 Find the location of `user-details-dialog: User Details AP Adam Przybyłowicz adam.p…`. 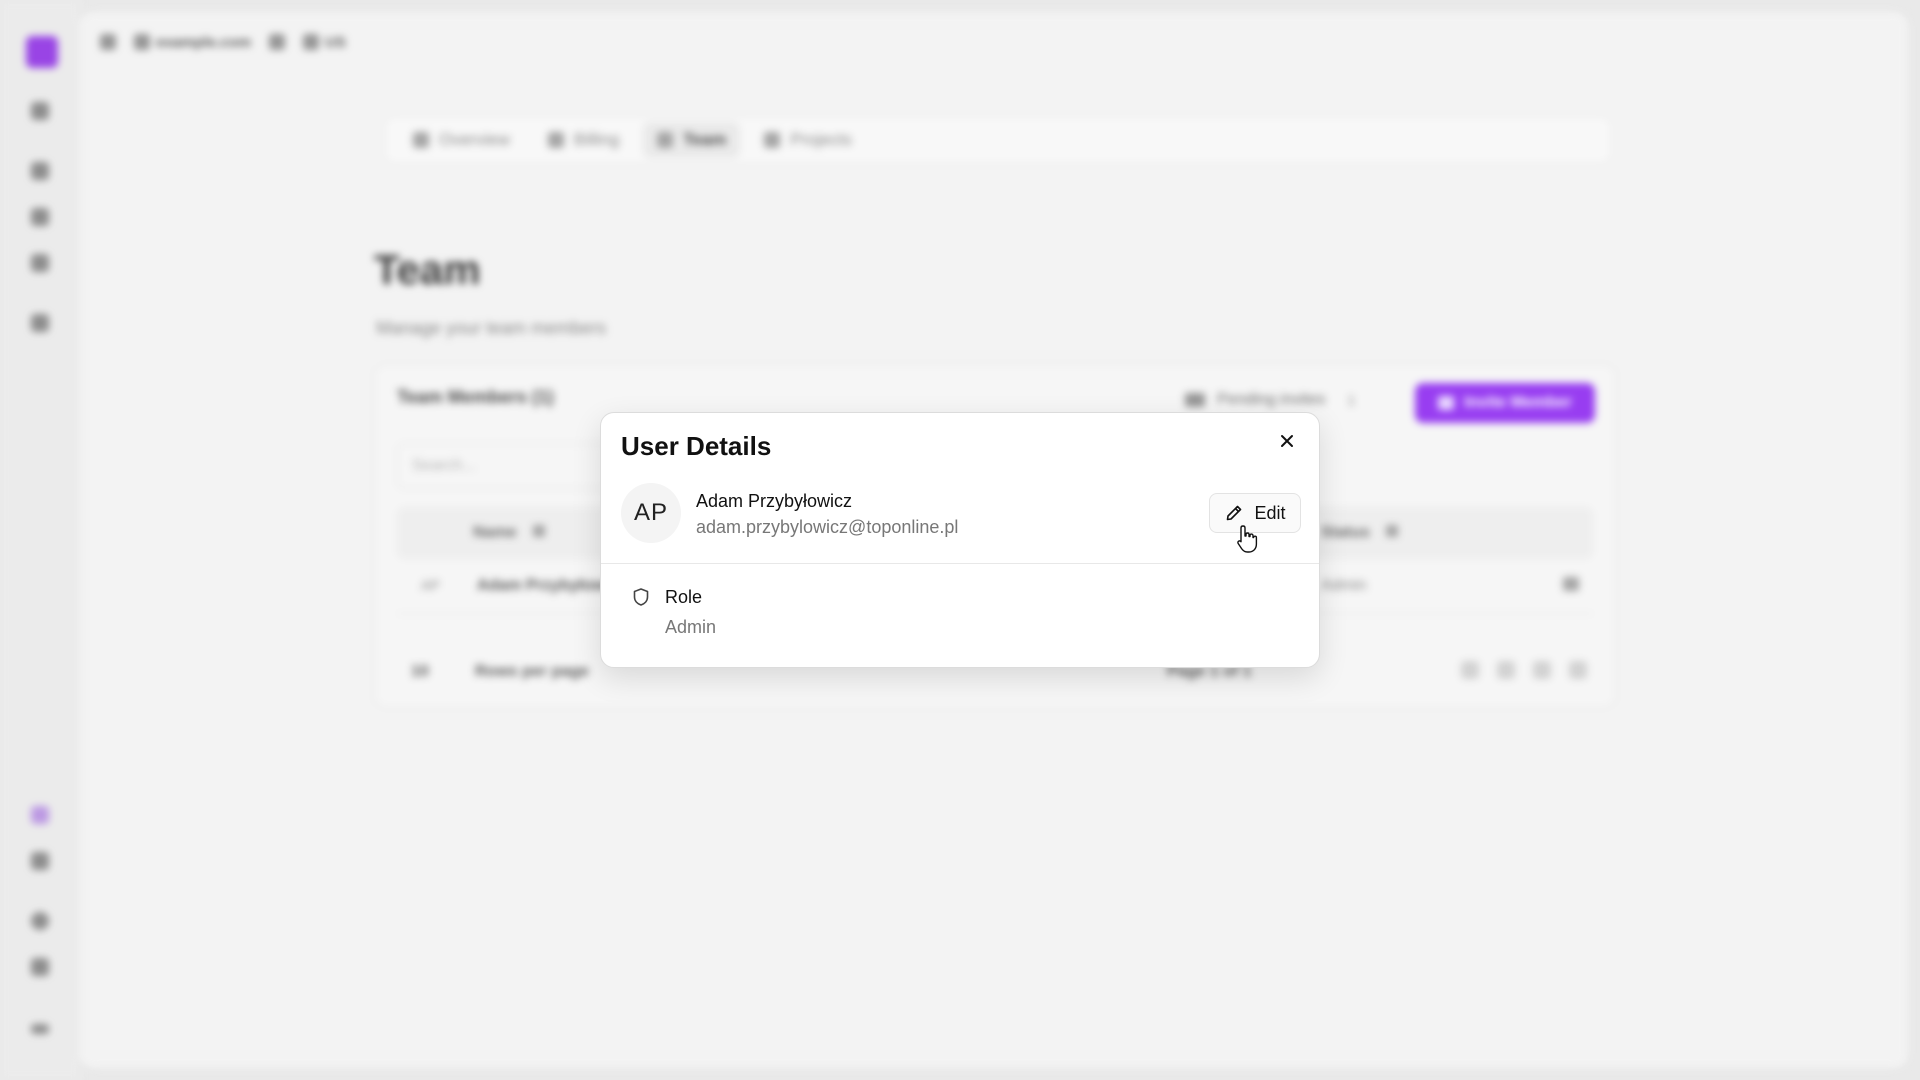

user-details-dialog: User Details AP Adam Przybyłowicz adam.p… is located at coordinates (960, 540).